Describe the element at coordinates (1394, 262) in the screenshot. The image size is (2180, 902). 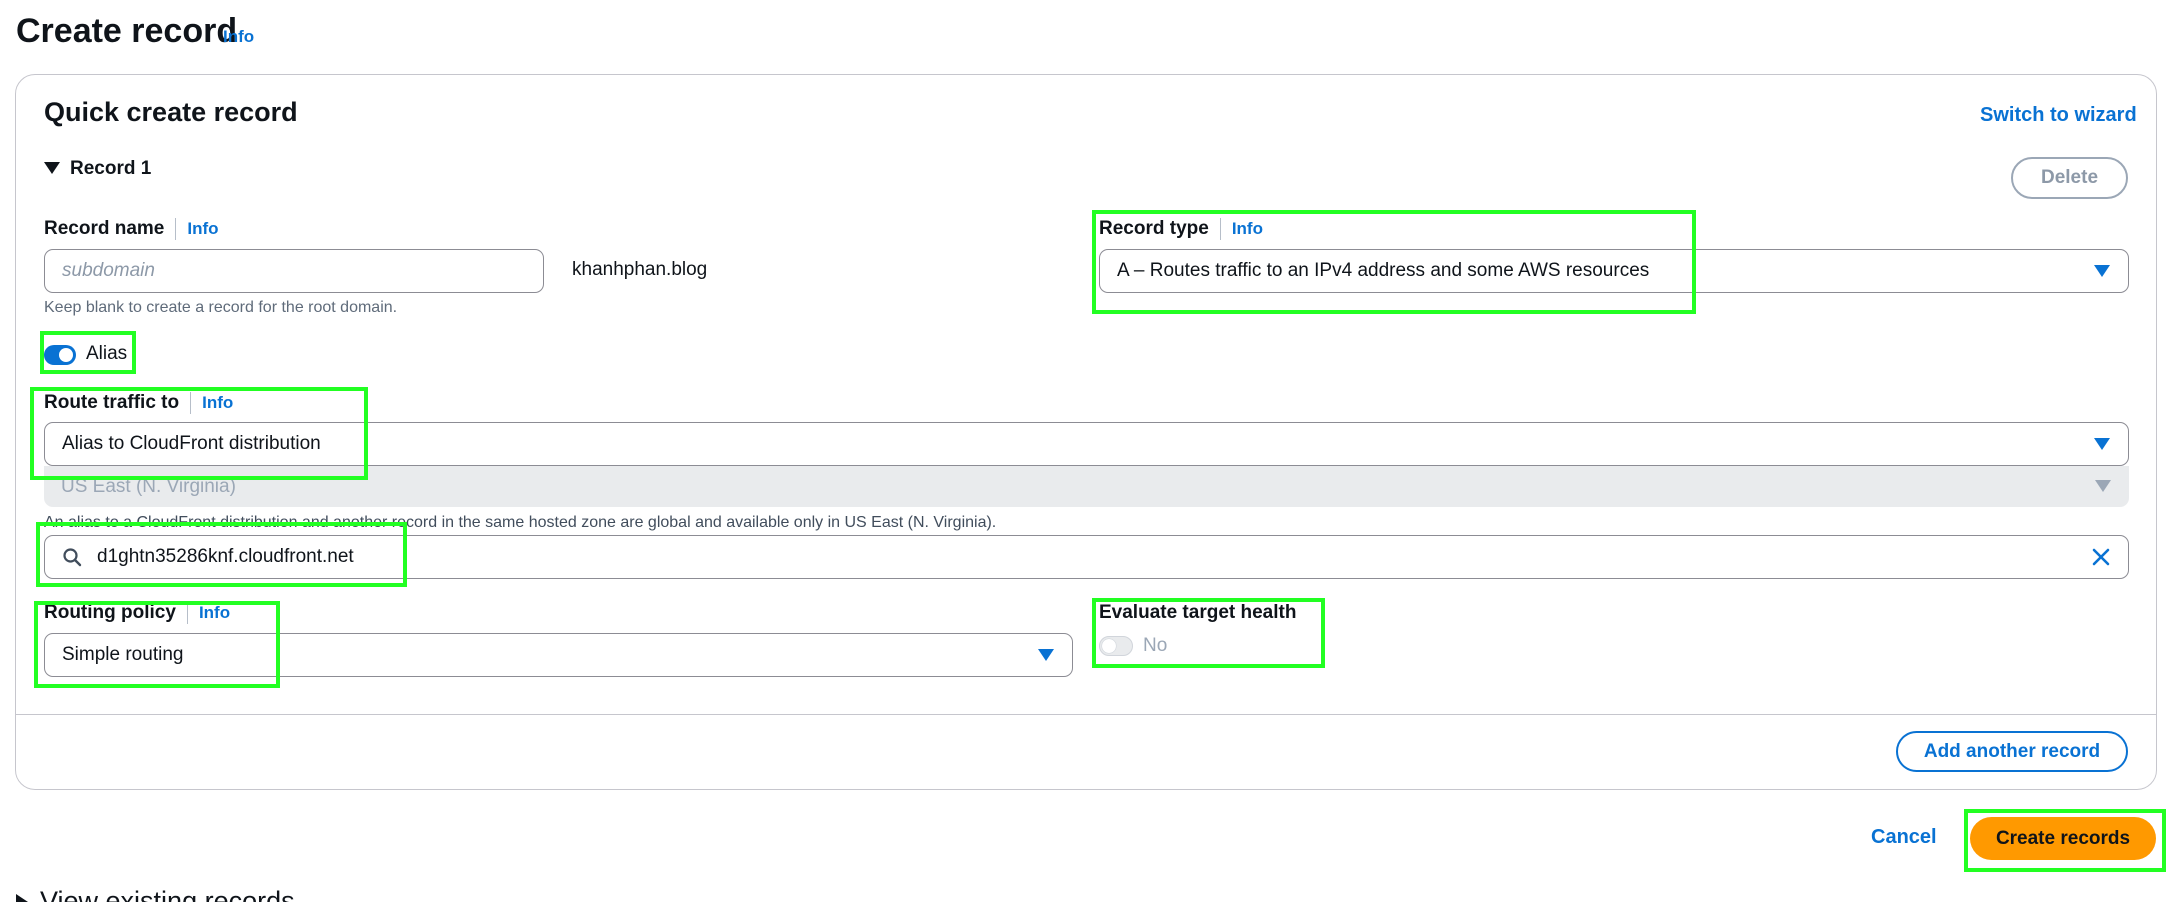
I see `highlight-record-type` at that location.